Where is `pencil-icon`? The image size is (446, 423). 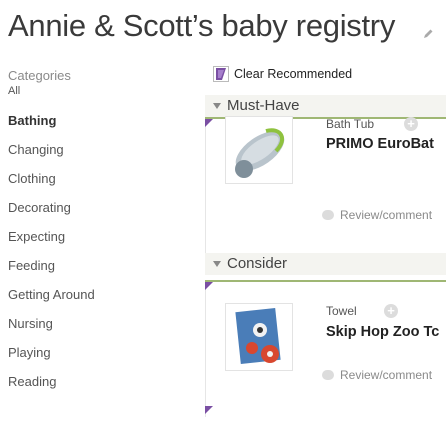
pencil-icon is located at coordinates (428, 34).